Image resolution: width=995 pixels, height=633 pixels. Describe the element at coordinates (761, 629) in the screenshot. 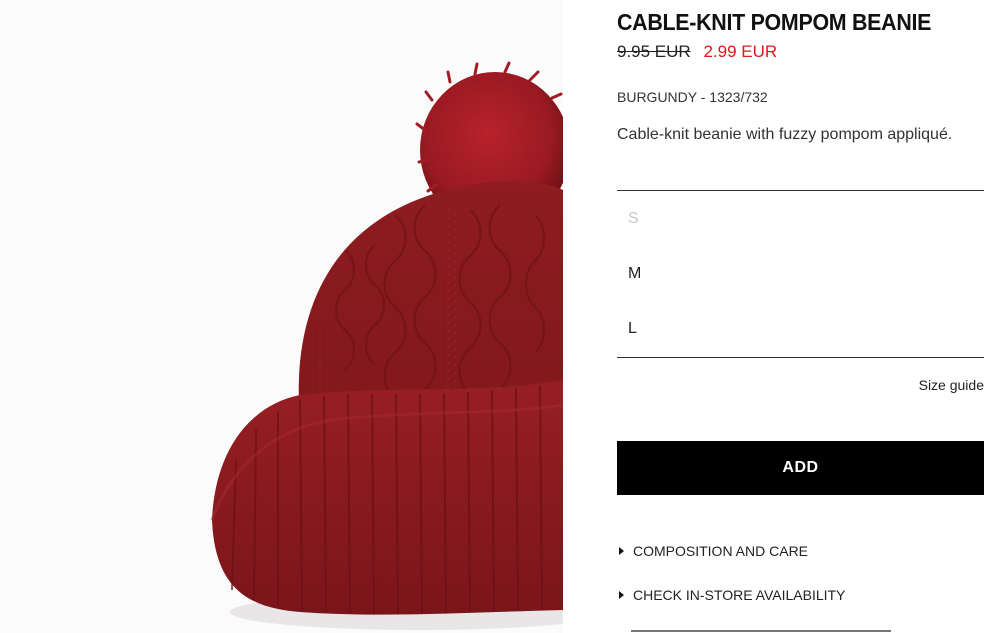

I see `cropped-accordion-item` at that location.